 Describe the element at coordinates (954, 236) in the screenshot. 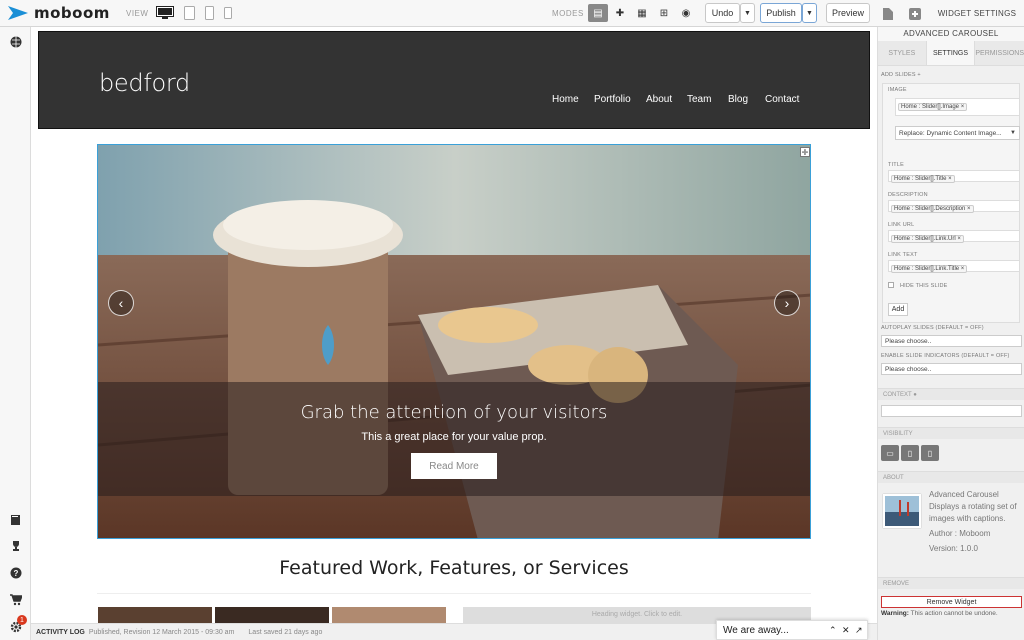

I see `link-url-tag-field: Home : Slider[].Link.Url ×` at that location.